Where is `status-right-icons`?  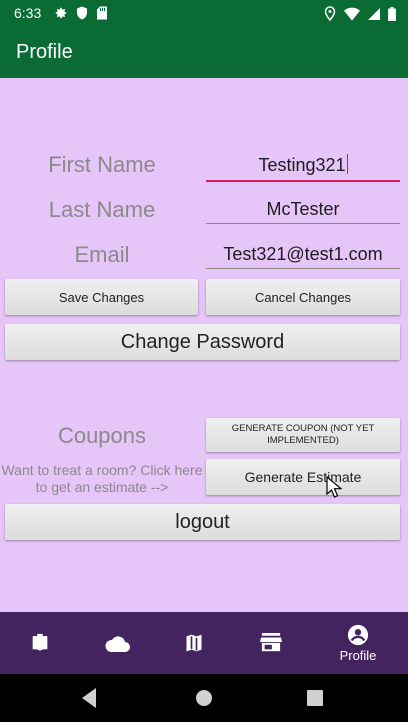 status-right-icons is located at coordinates (360, 13).